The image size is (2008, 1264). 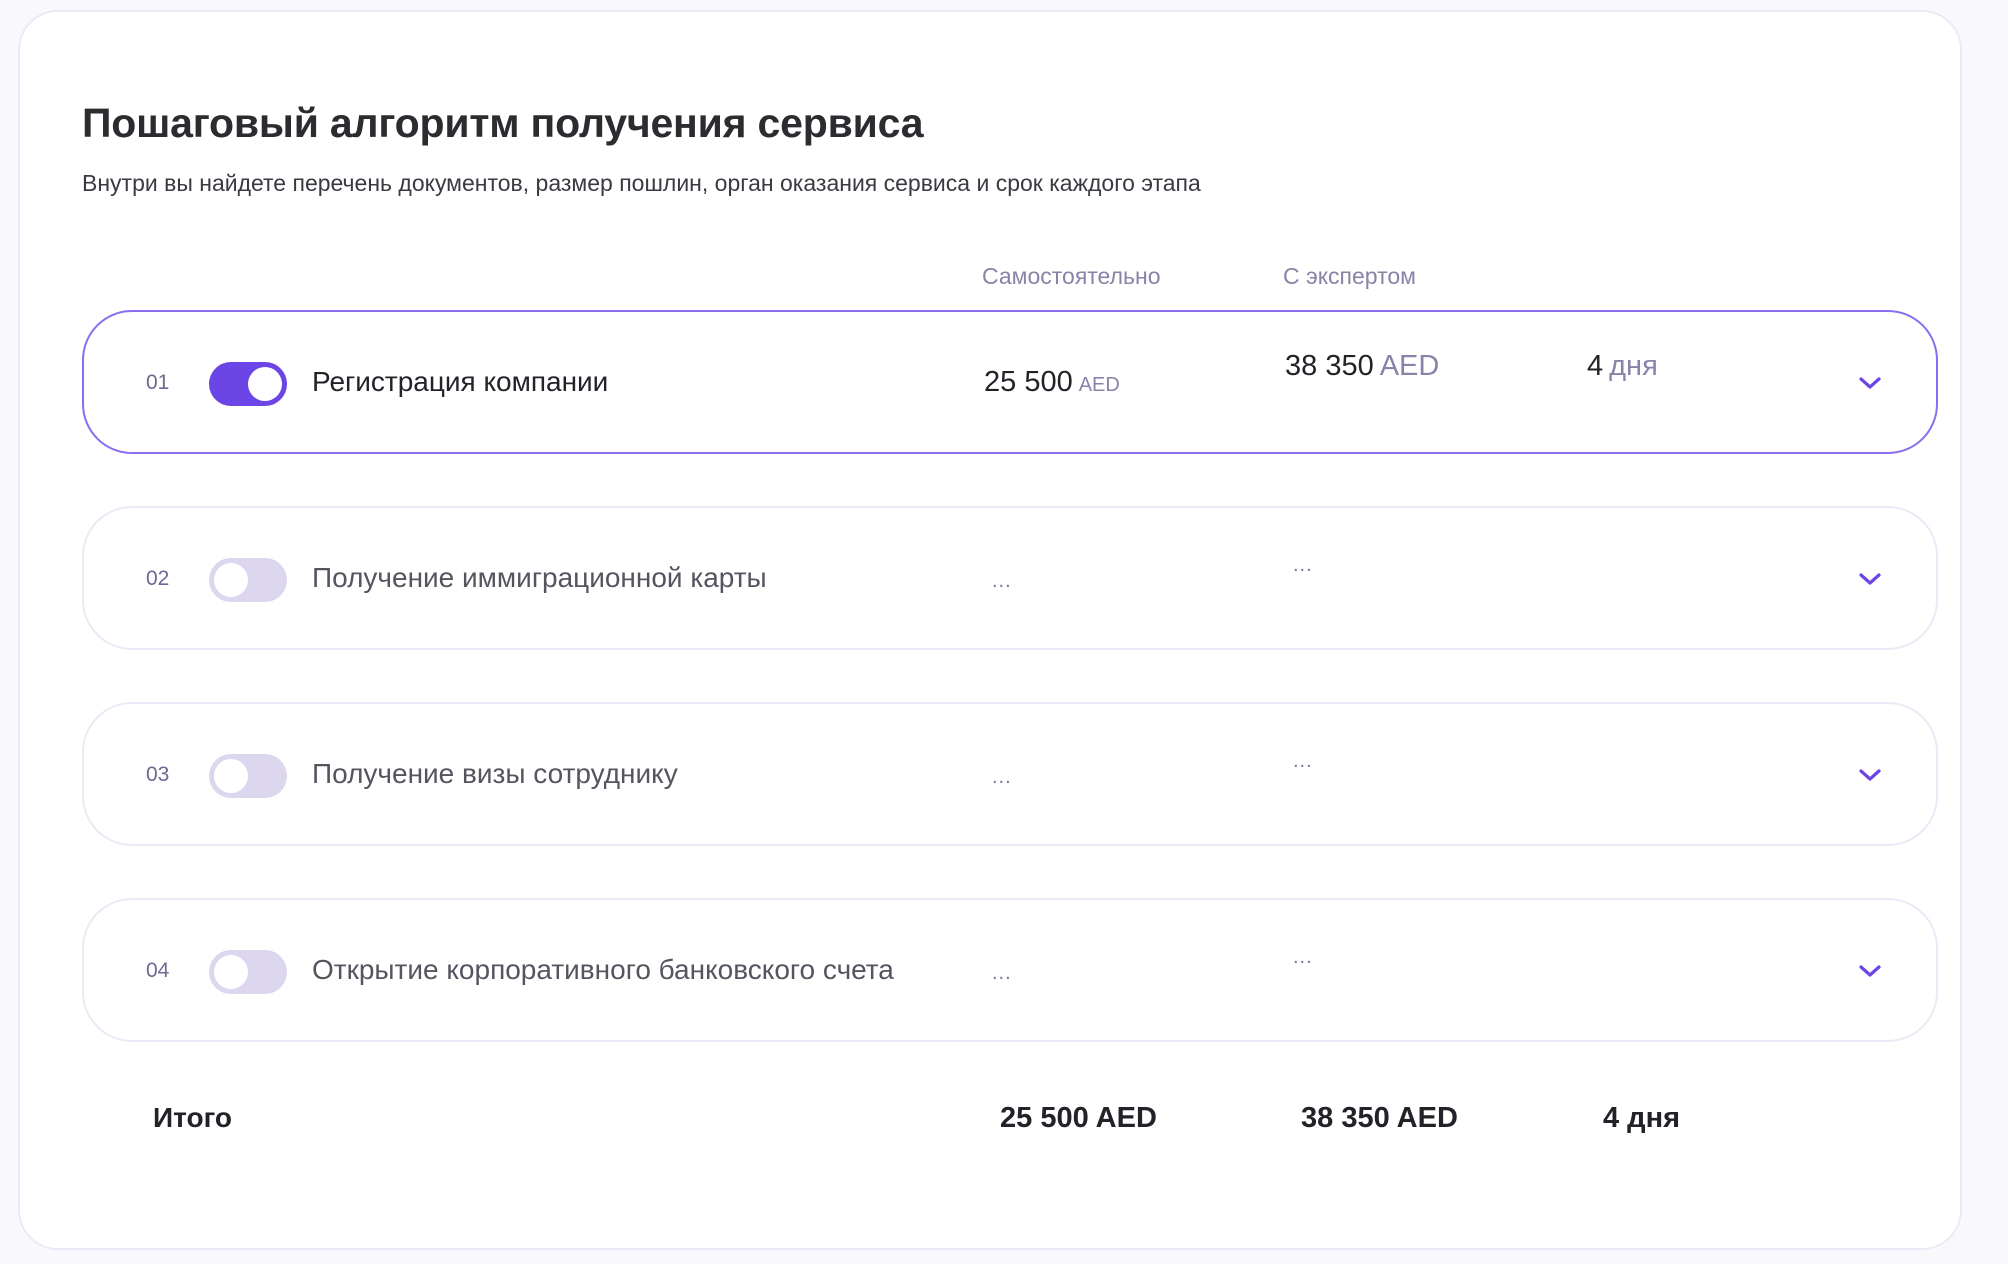 I want to click on step-number: 01, so click(x=158, y=382).